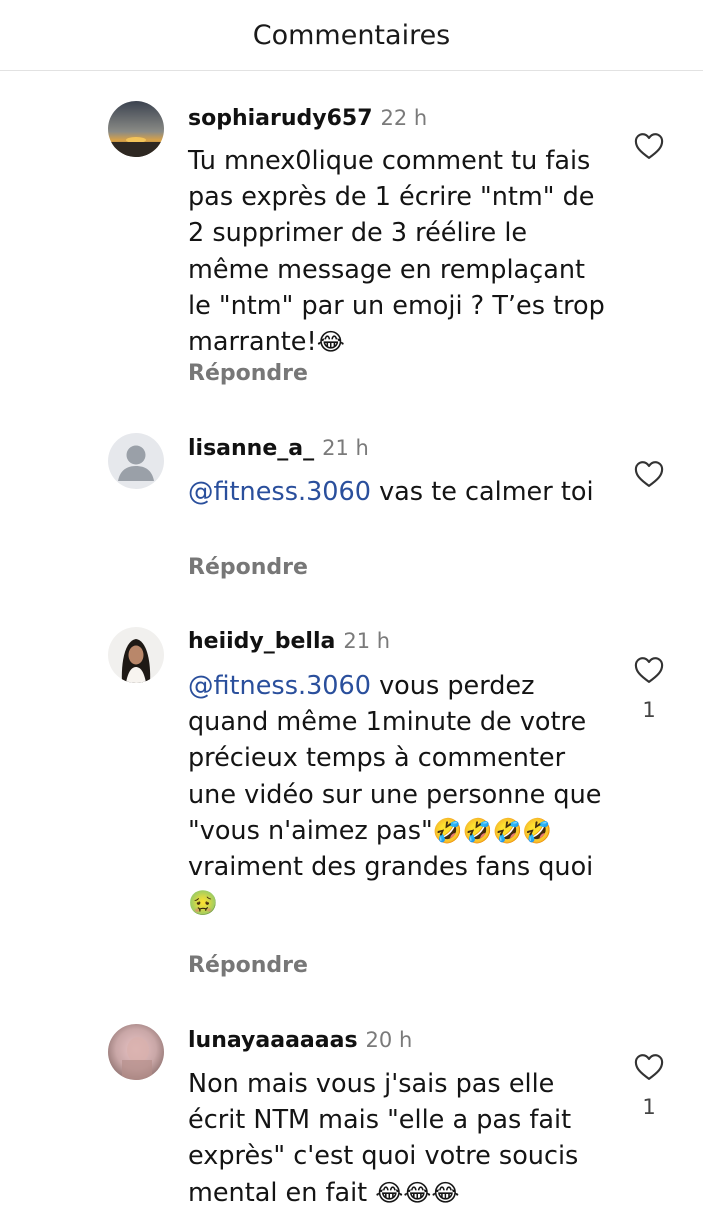 The image size is (703, 1211). I want to click on page-title: Commentaires, so click(351, 35).